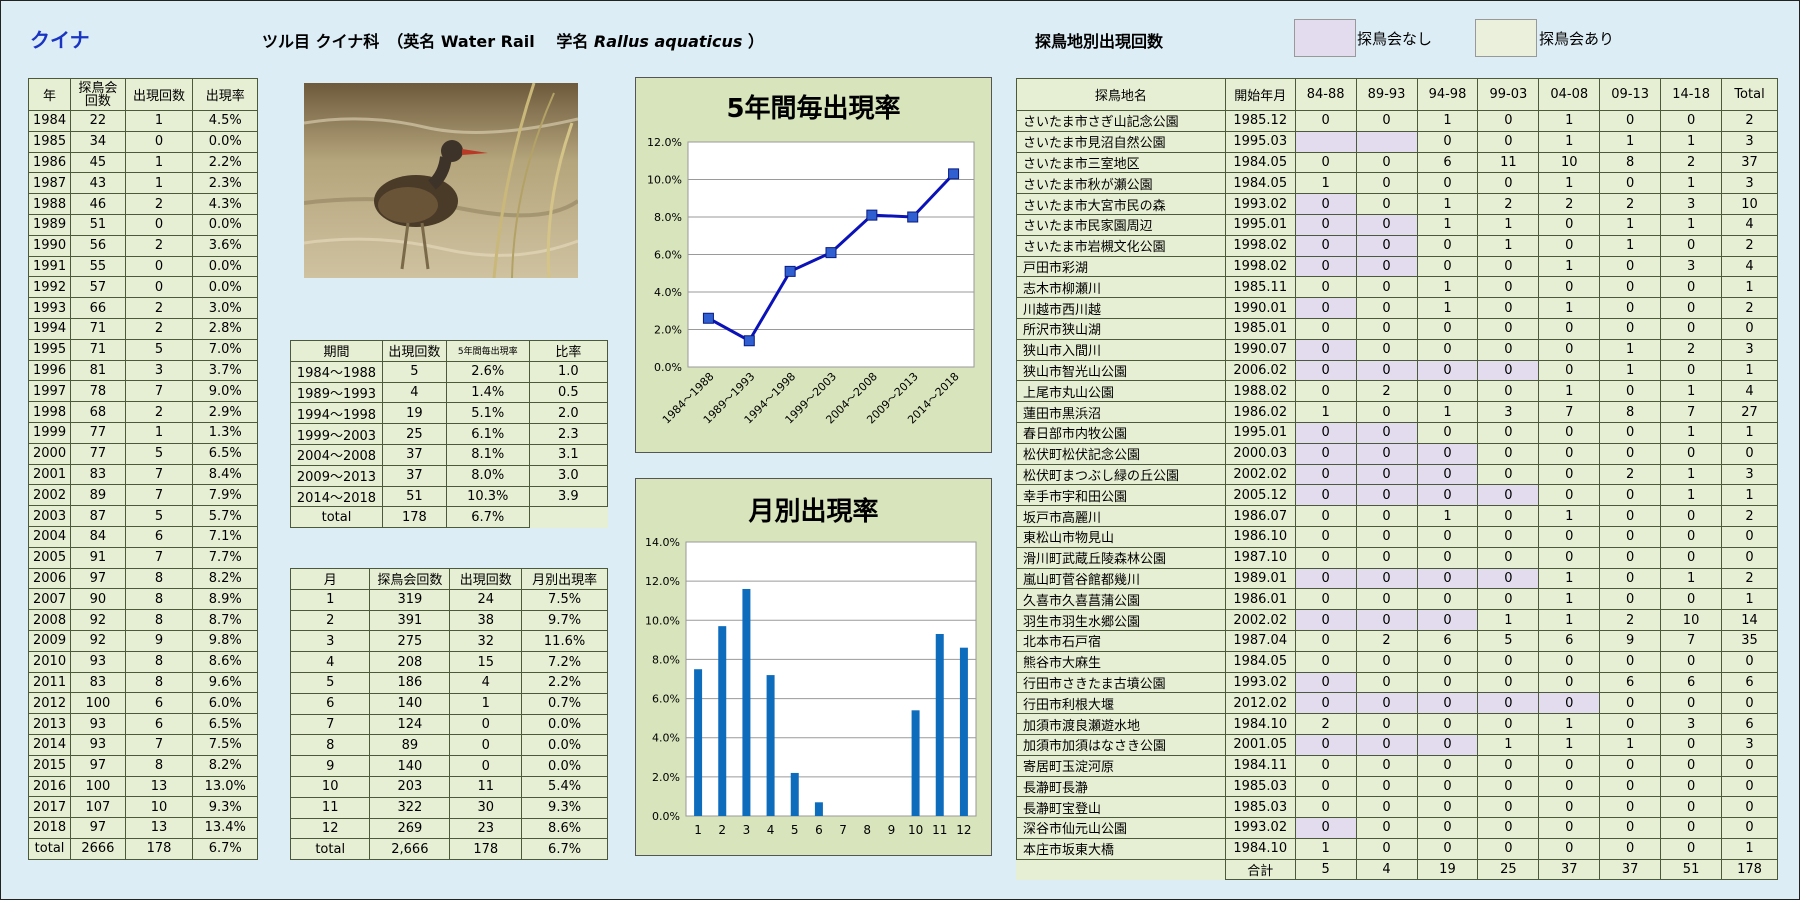 This screenshot has height=900, width=1800. Describe the element at coordinates (448, 766) in the screenshot. I see `table-row: 9 140 0 0.0%` at that location.